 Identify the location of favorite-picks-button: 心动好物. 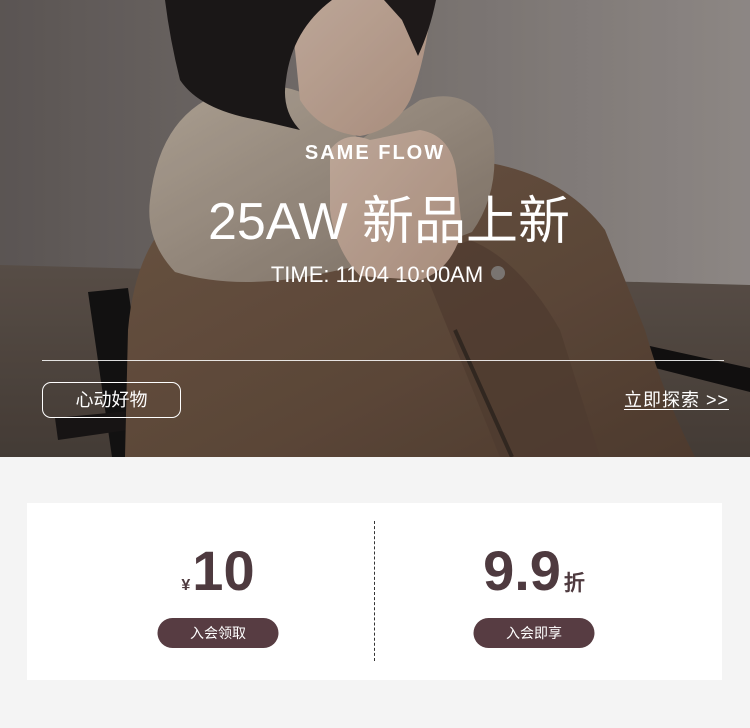
(111, 400).